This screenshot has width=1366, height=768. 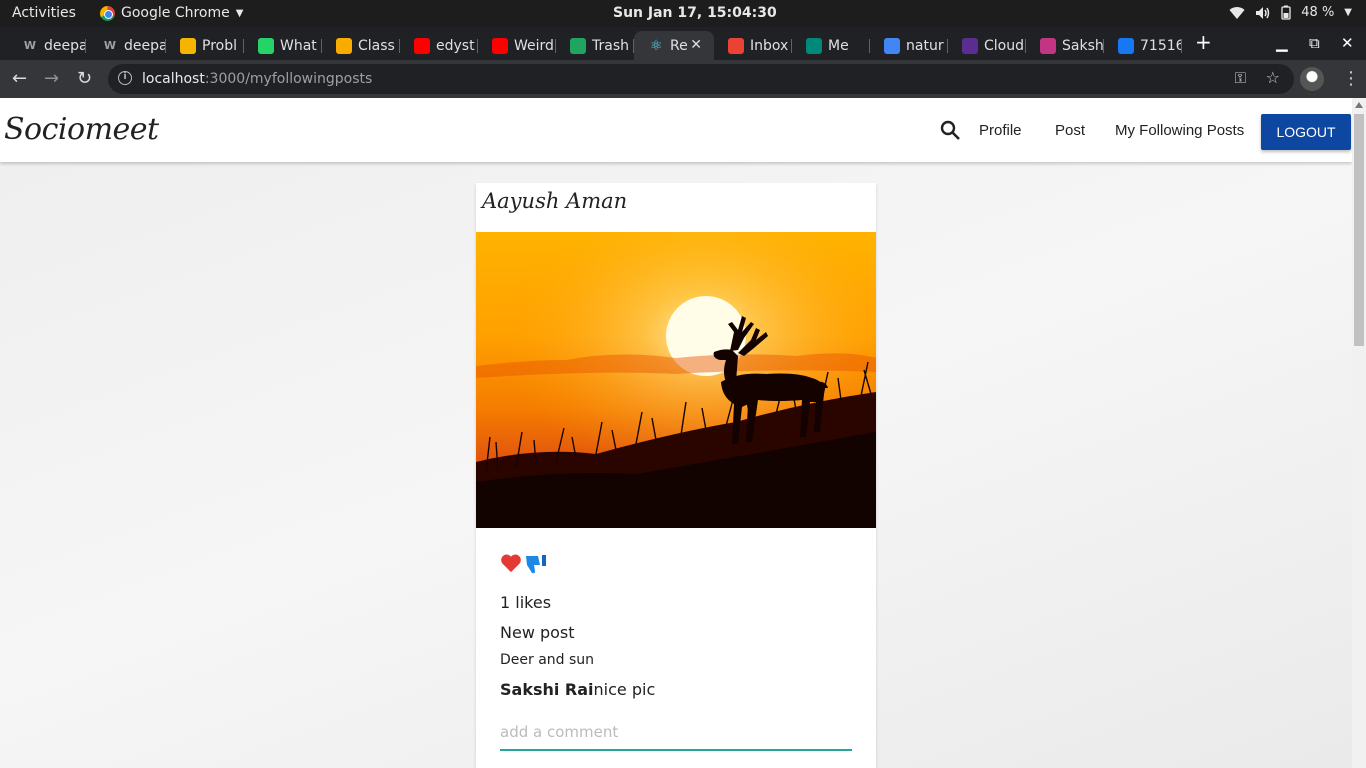 What do you see at coordinates (44, 13) in the screenshot?
I see `activities-button: Activities` at bounding box center [44, 13].